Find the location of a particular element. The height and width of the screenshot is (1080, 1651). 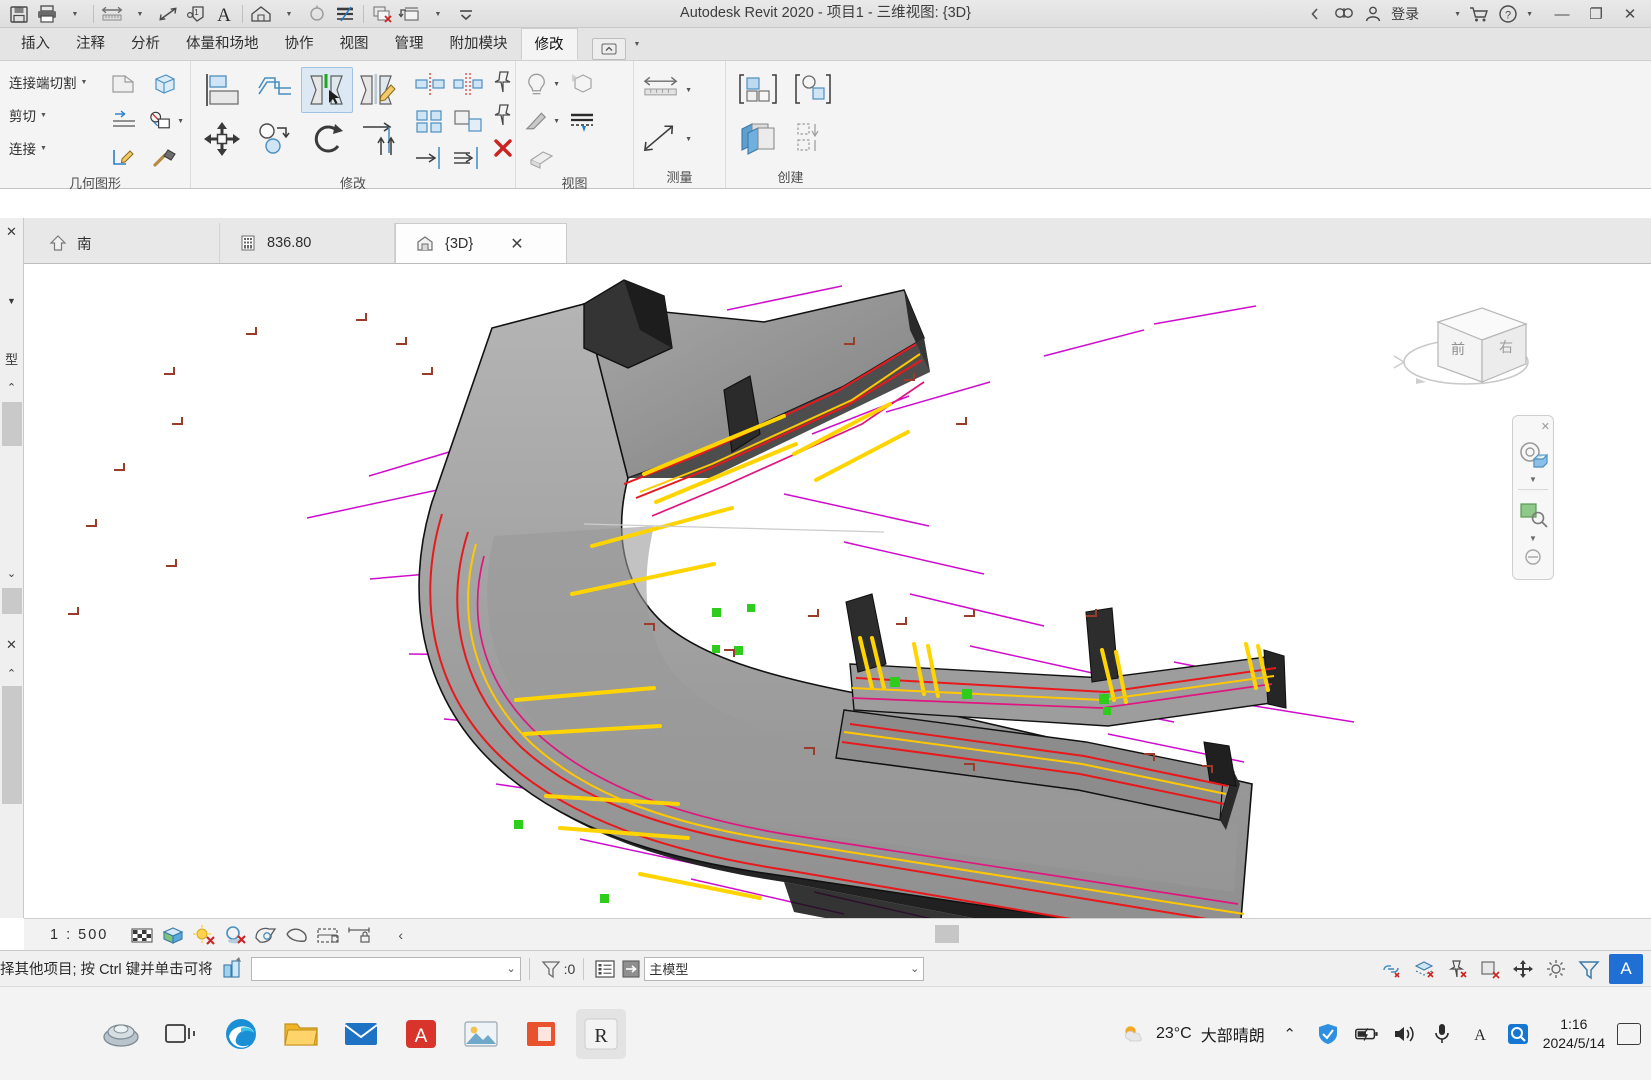

filter-icon is located at coordinates (1589, 969).